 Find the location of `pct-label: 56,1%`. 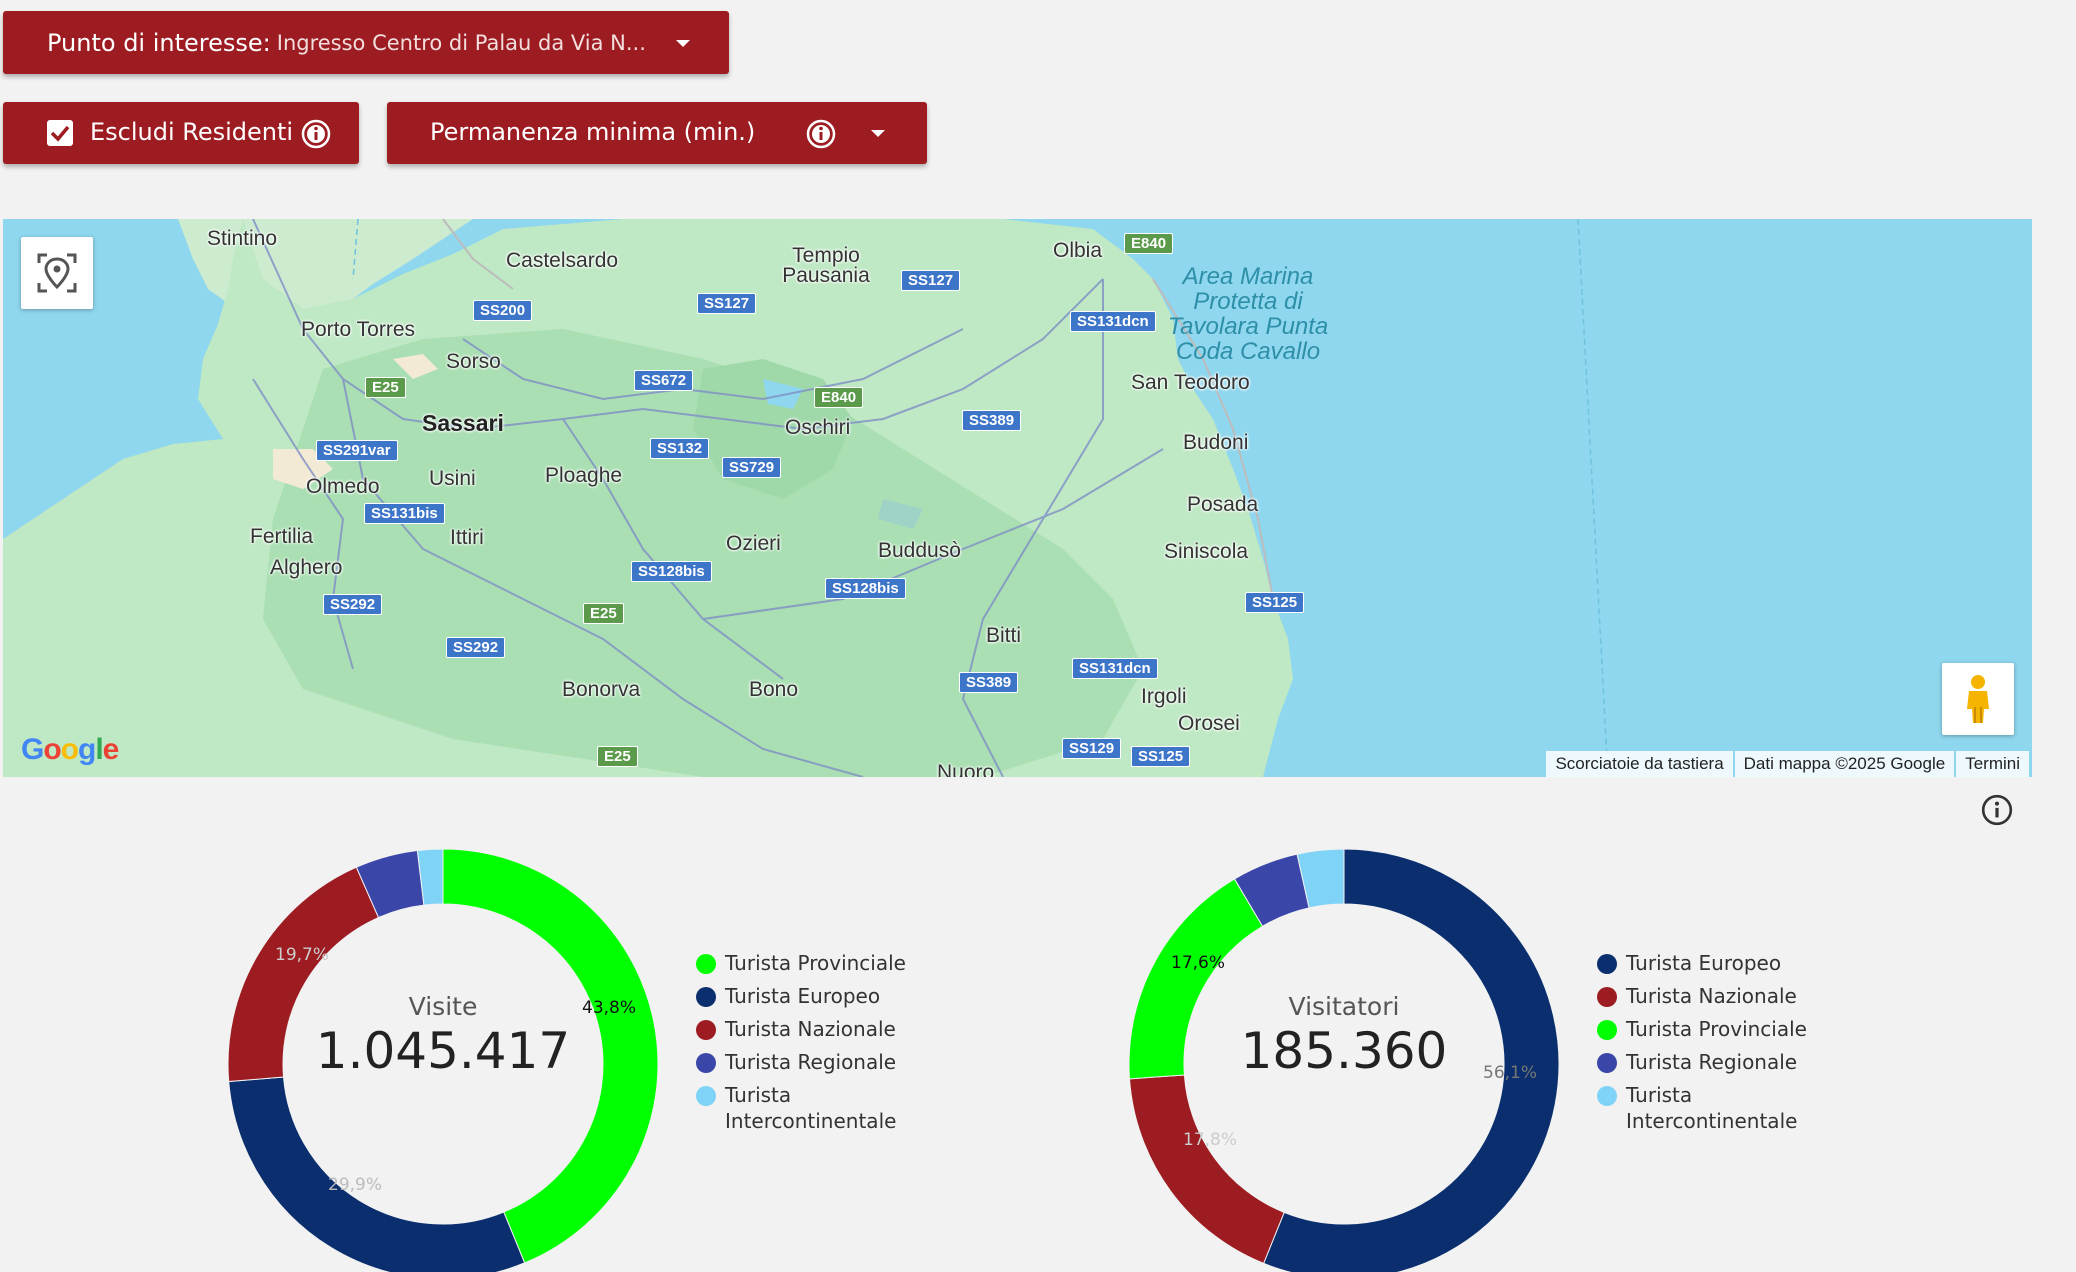

pct-label: 56,1% is located at coordinates (1510, 1073).